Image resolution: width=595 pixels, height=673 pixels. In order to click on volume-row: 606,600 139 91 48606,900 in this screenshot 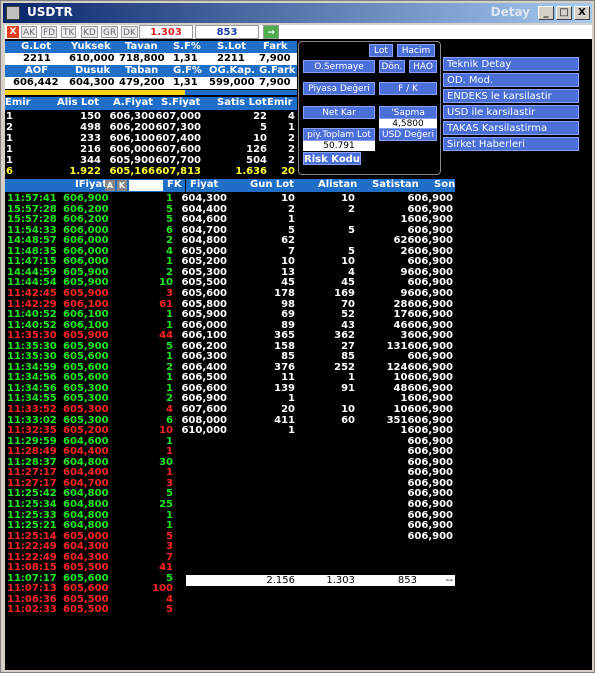, I will do `click(318, 388)`.